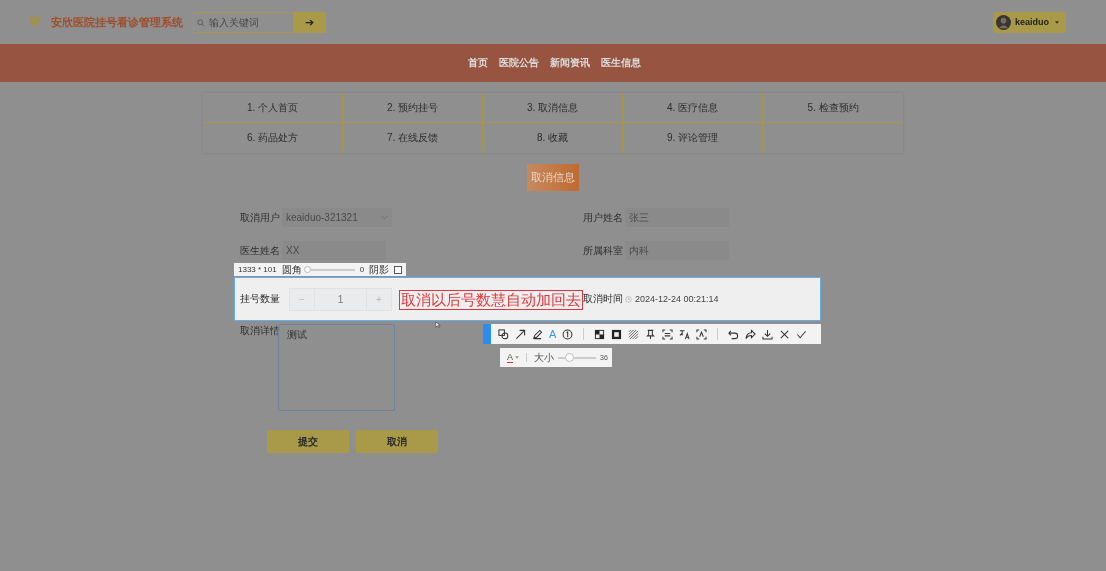 This screenshot has width=1106, height=571. What do you see at coordinates (628, 299) in the screenshot?
I see `clock-icon` at bounding box center [628, 299].